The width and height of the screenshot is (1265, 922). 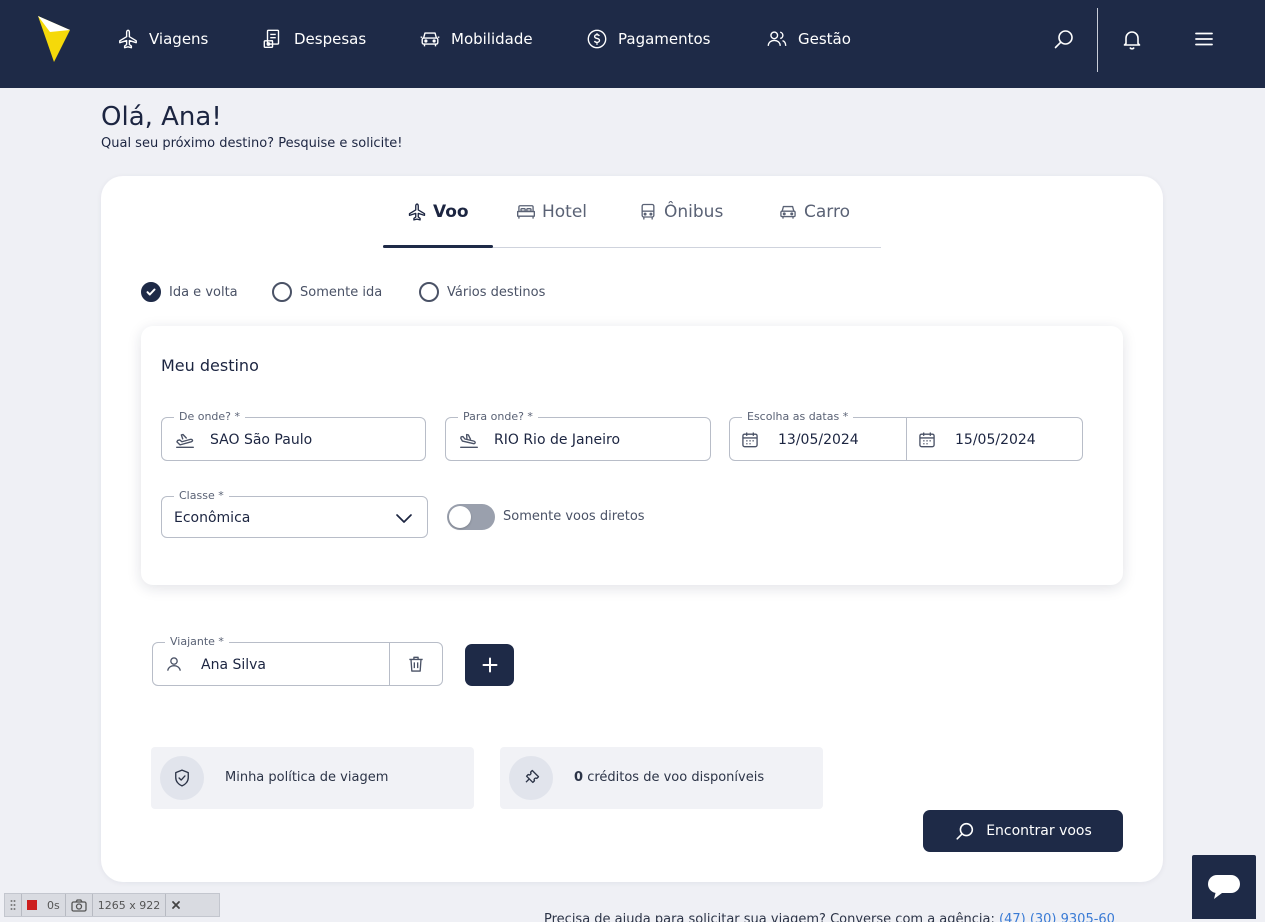 I want to click on plane-departure-icon, so click(x=185, y=441).